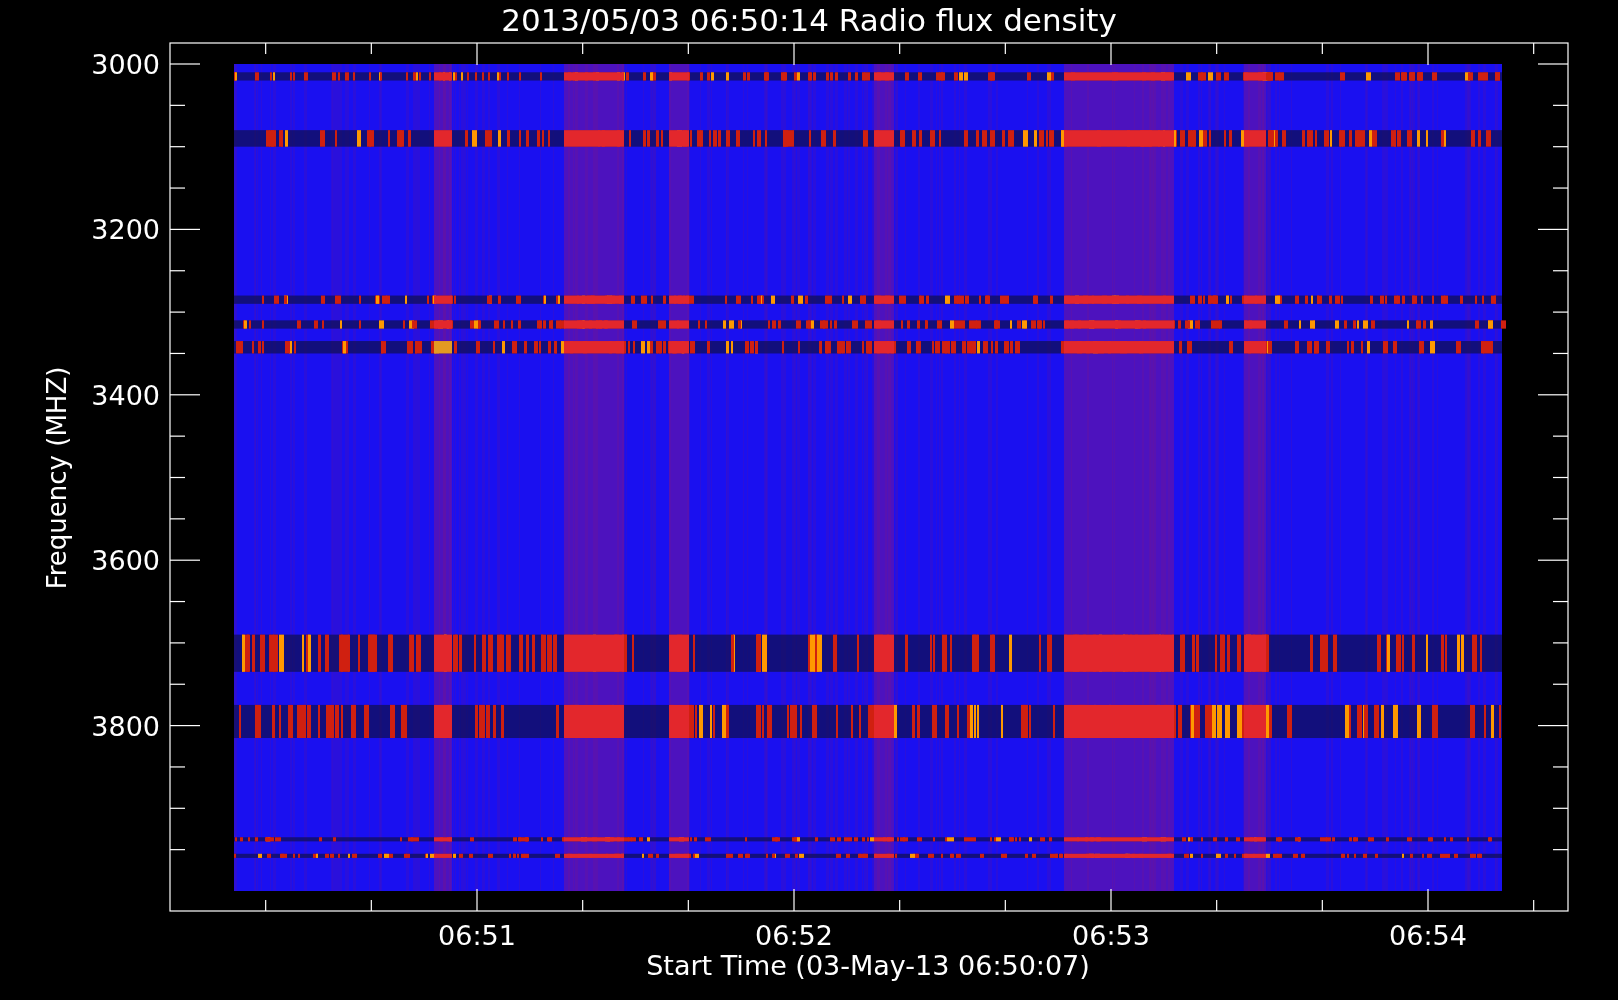 The height and width of the screenshot is (1000, 1618). What do you see at coordinates (57, 478) in the screenshot?
I see `y-axis-label: Frequency (MHZ)` at bounding box center [57, 478].